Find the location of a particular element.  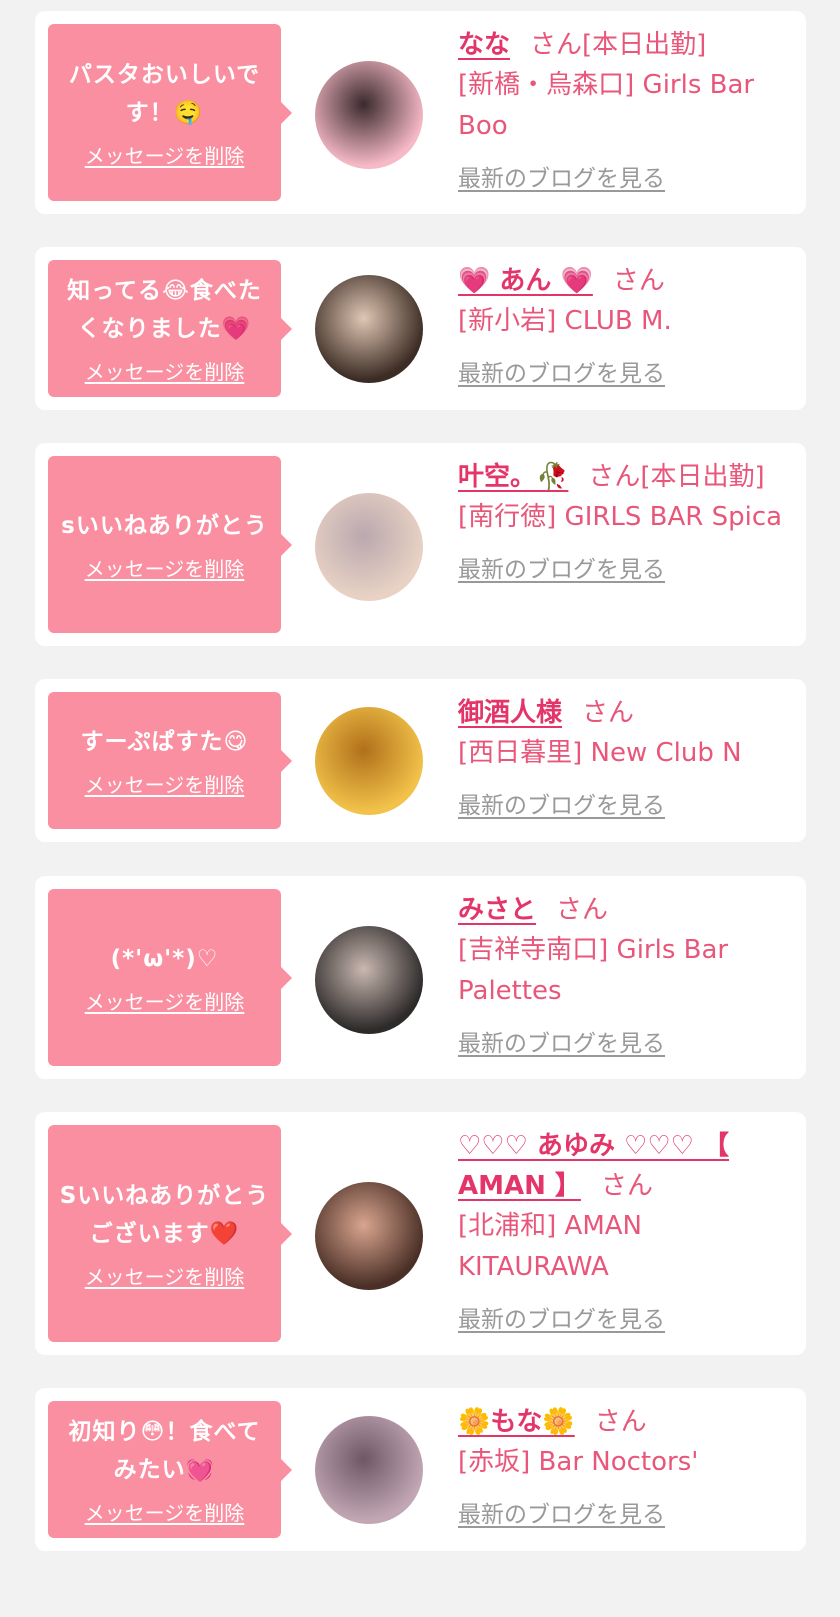

cast-info: 💗 あん 💗 さん [新小岩] CLUB M. 最新のブログを見る is located at coordinates (625, 324).